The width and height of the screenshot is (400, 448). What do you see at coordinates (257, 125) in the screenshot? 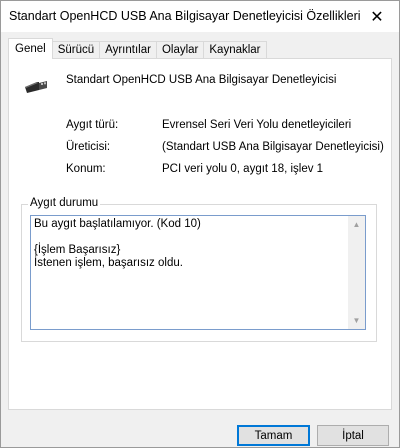
I see `device-type-value: Evrensel Seri Veri Yolu denetleyicileri` at bounding box center [257, 125].